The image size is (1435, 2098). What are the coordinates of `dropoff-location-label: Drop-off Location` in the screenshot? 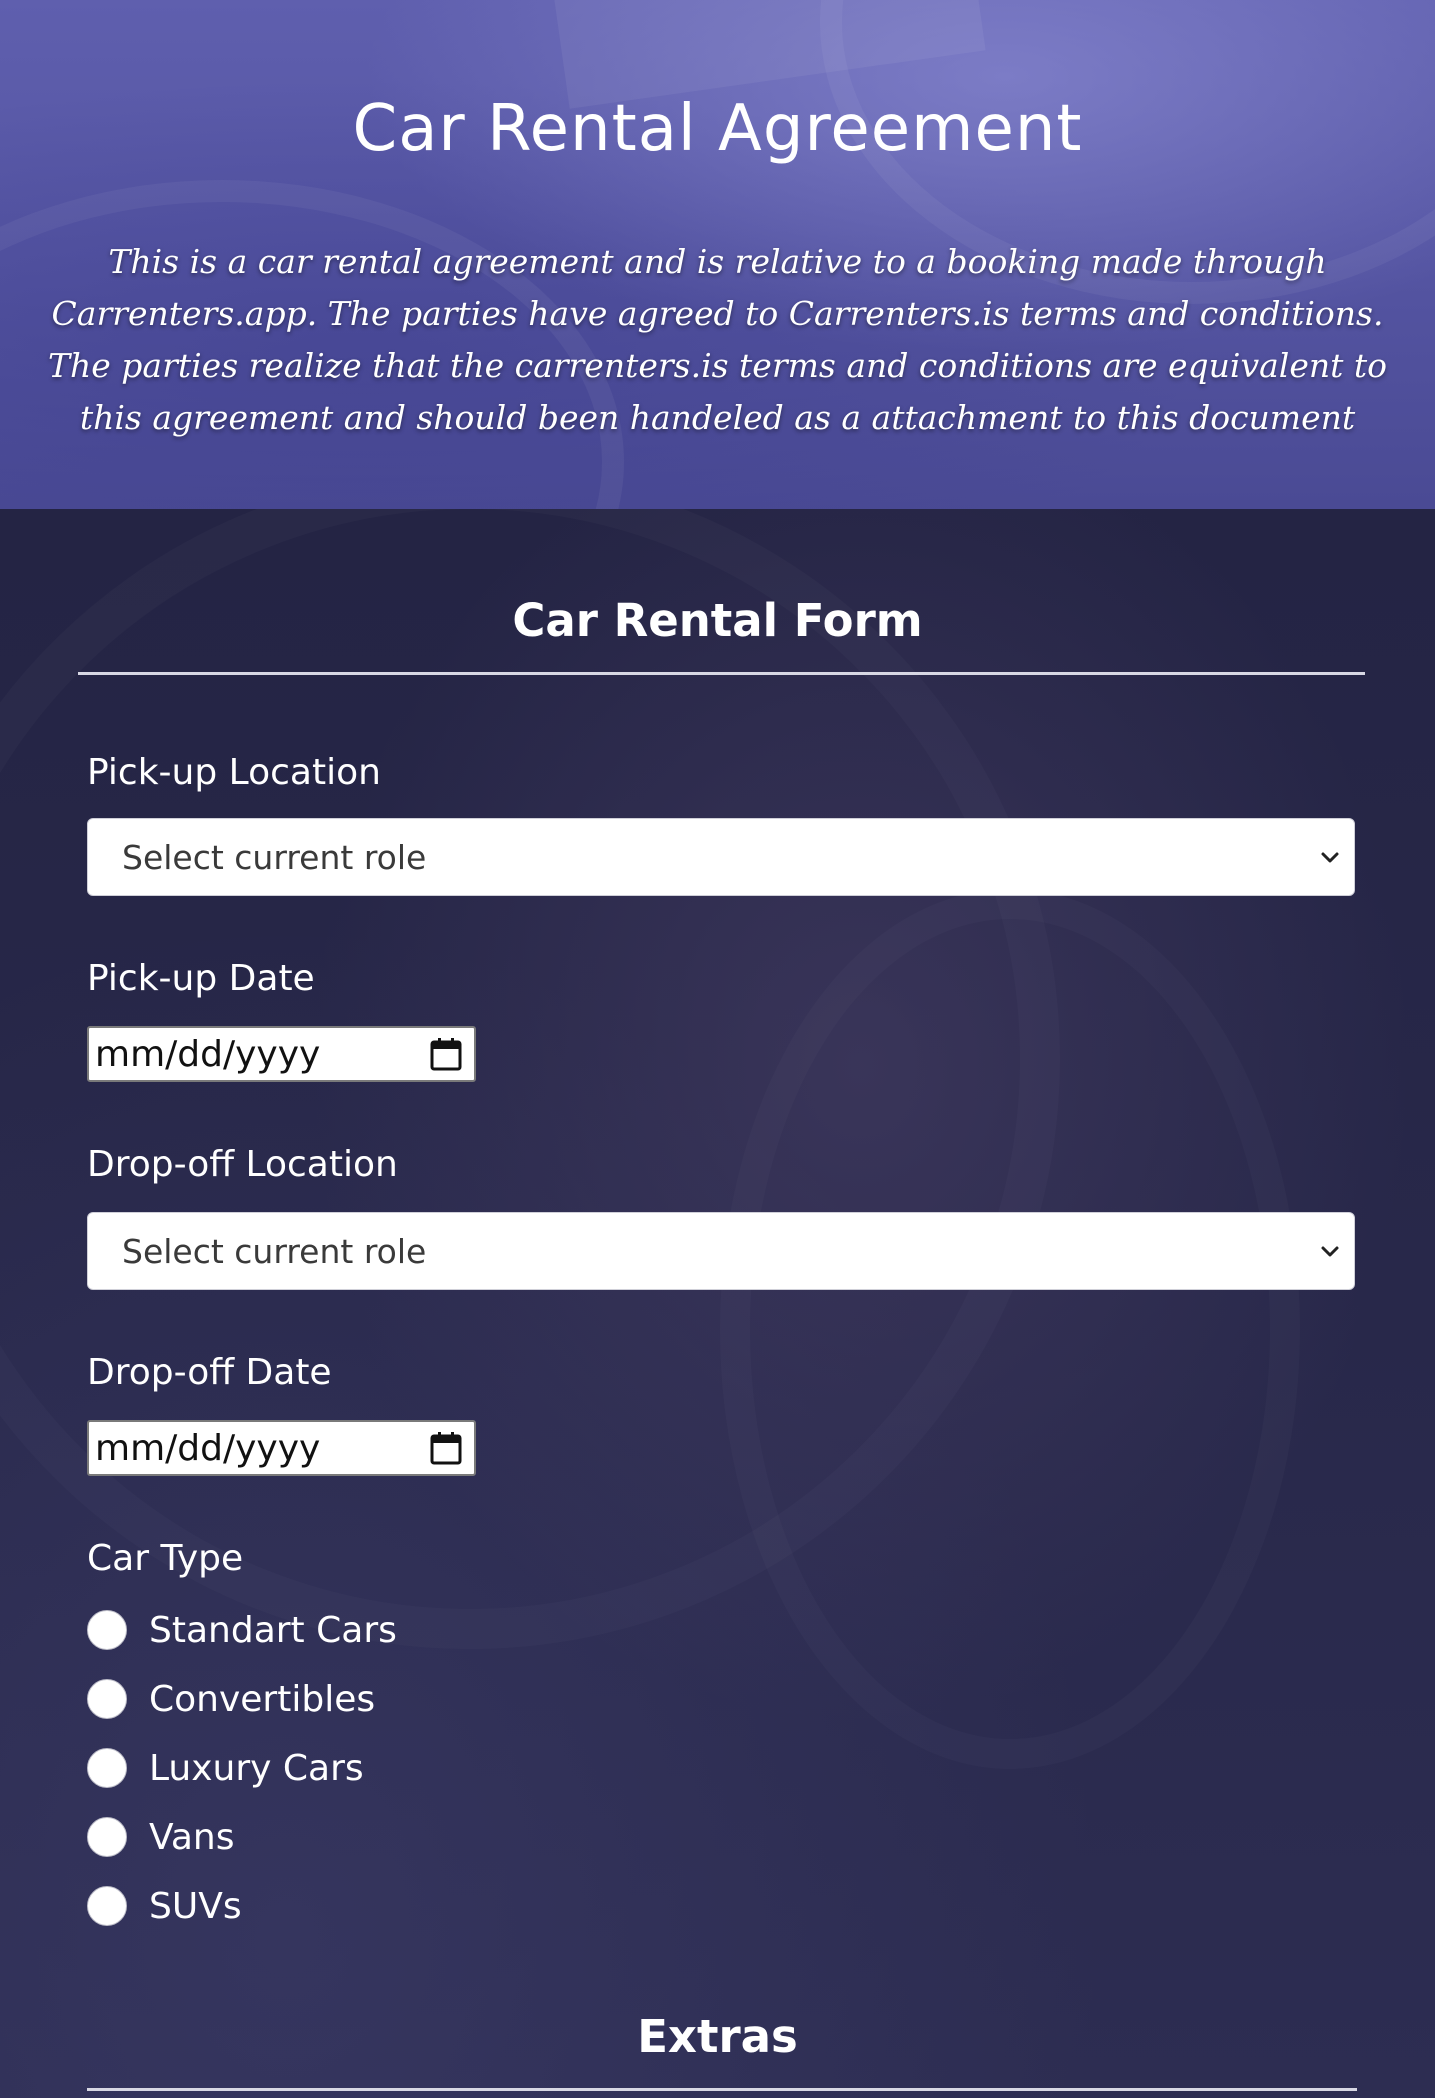 It's located at (242, 1164).